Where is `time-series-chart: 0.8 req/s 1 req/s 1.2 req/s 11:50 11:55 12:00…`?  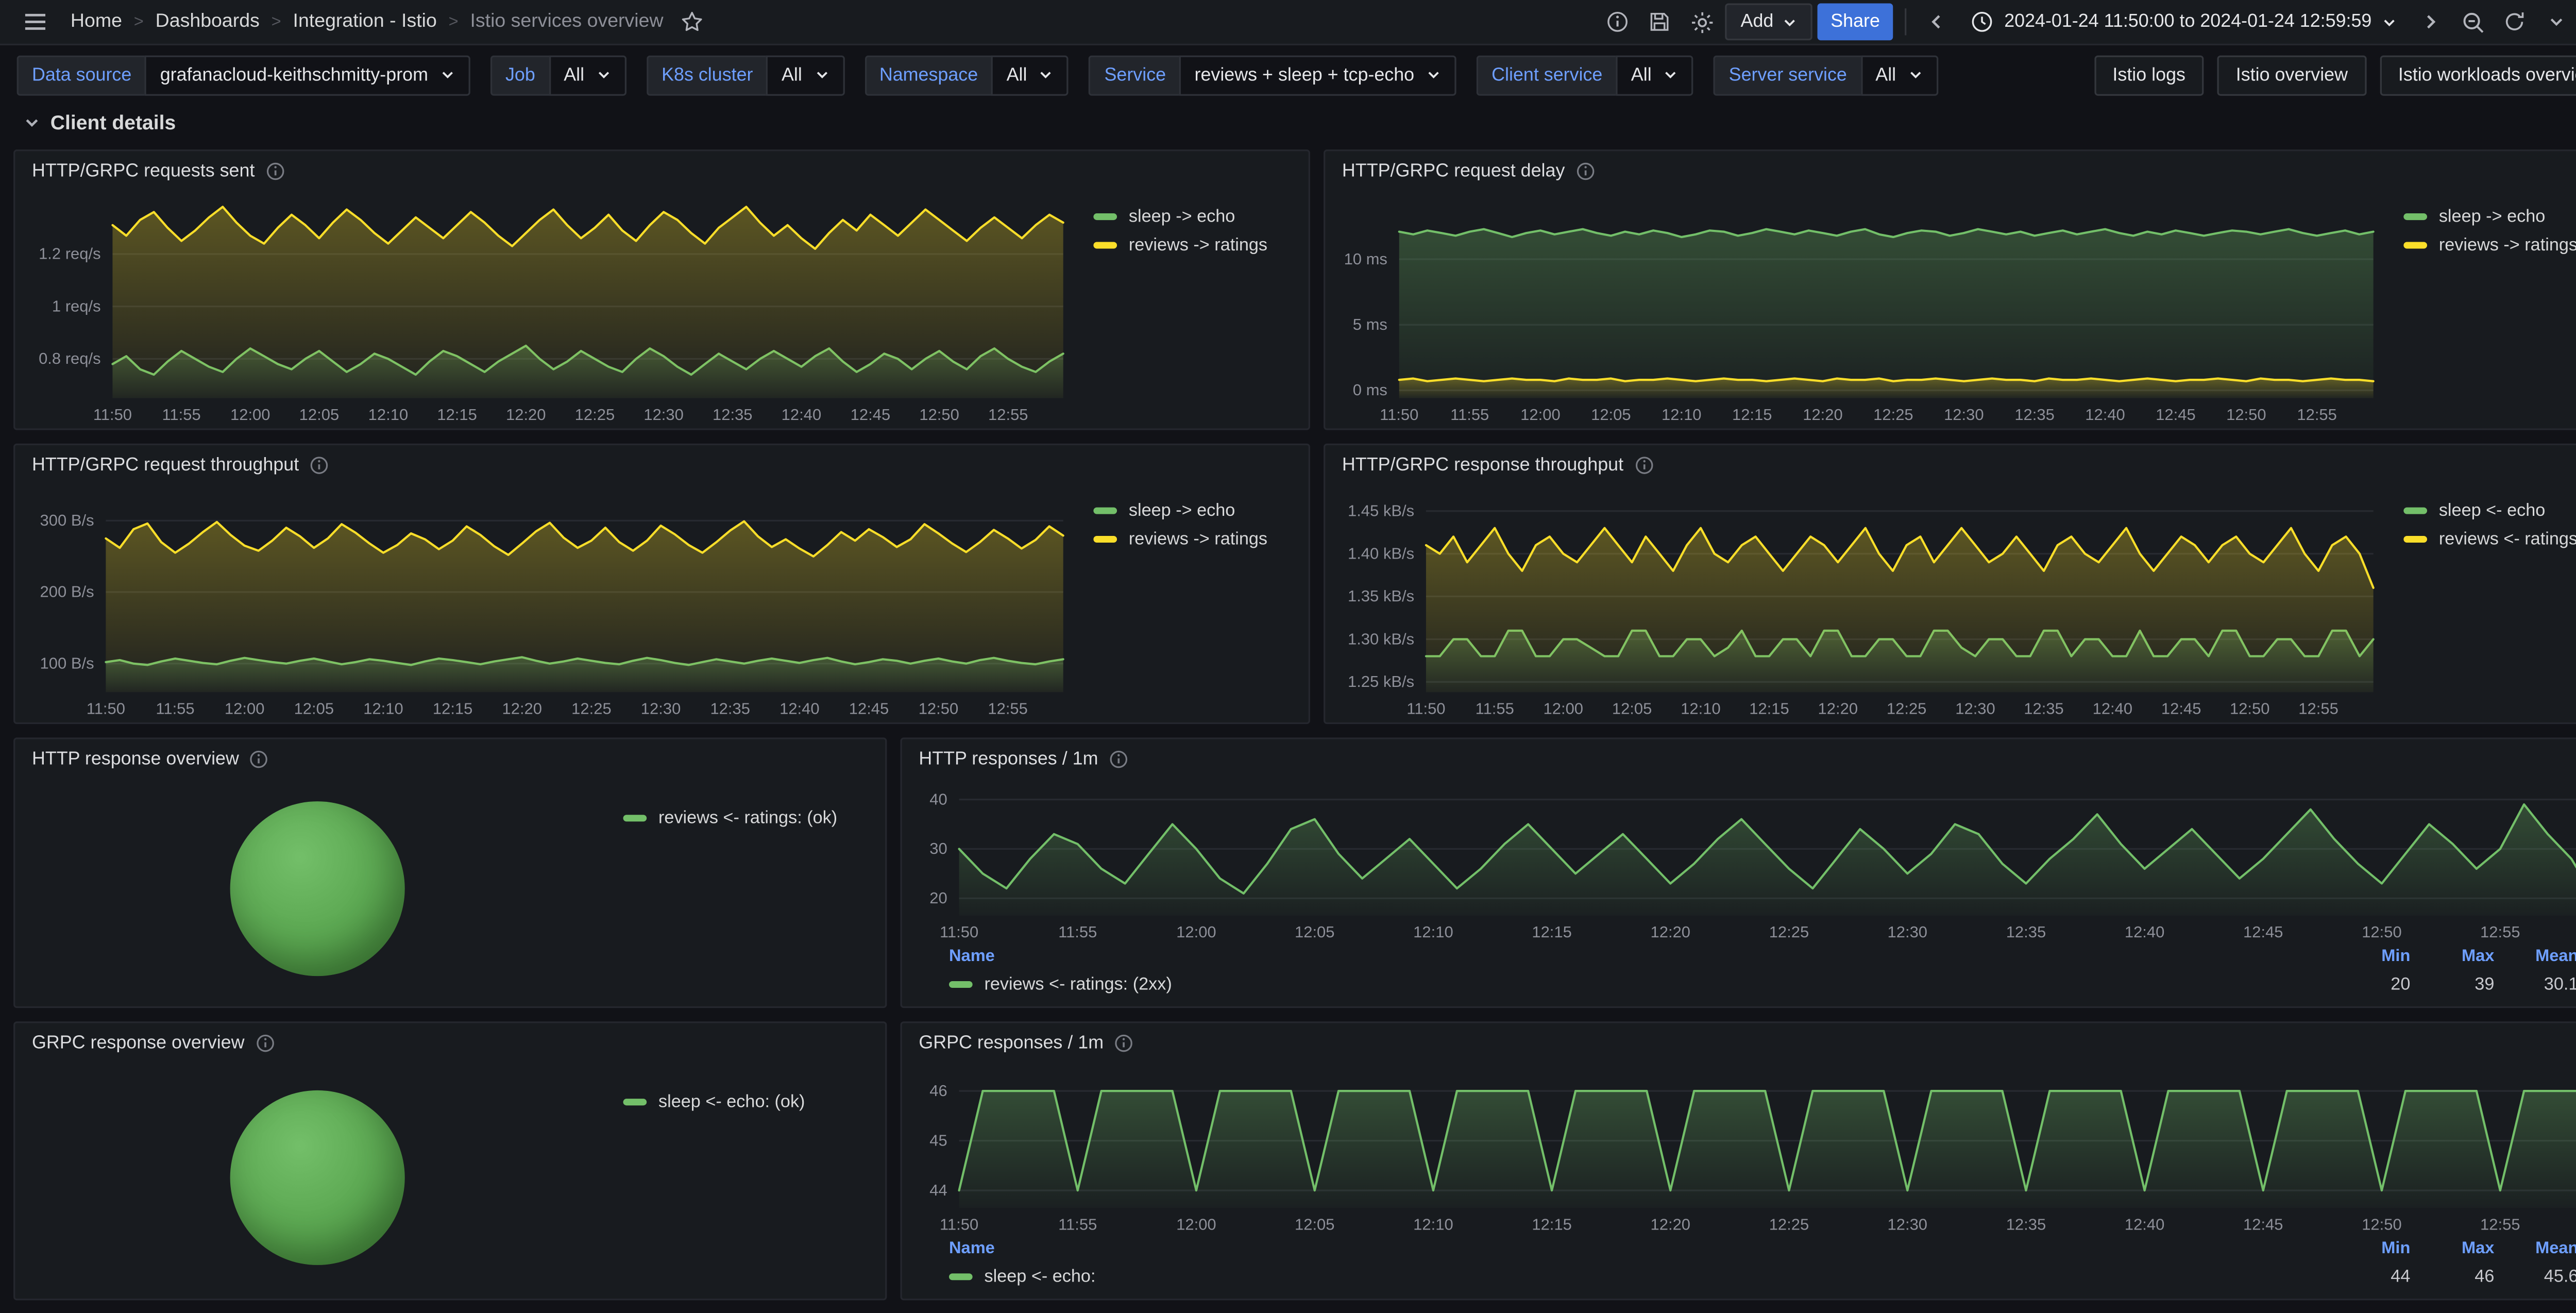
time-series-chart: 0.8 req/s 1 req/s 1.2 req/s 11:50 11:55 12:00… is located at coordinates (548, 307).